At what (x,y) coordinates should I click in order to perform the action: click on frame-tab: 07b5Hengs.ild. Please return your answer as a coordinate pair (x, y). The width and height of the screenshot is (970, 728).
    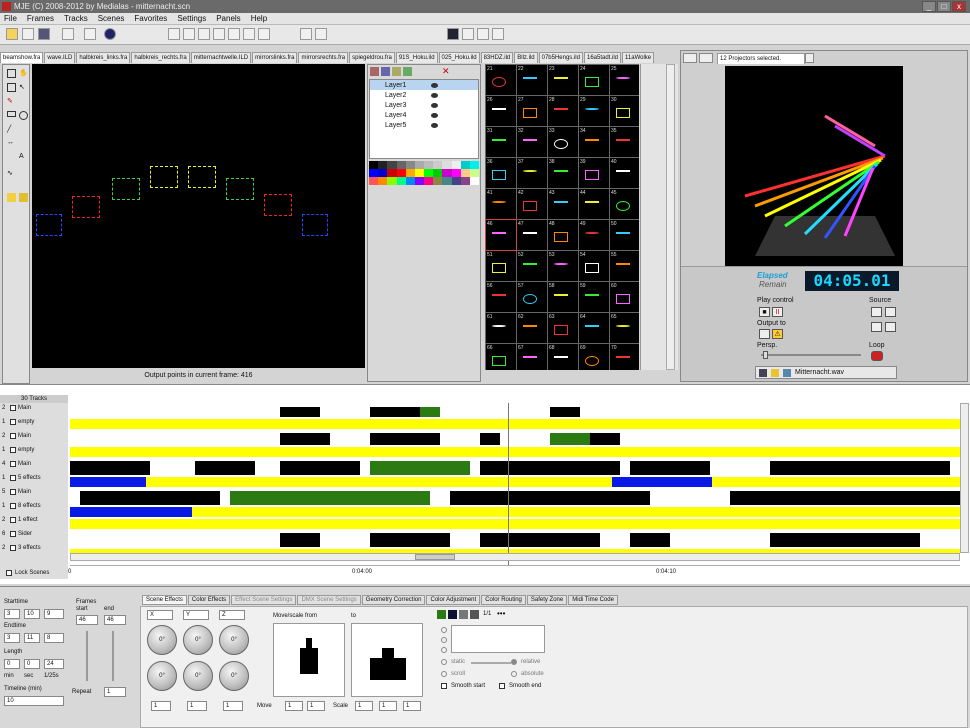
    Looking at the image, I should click on (560, 57).